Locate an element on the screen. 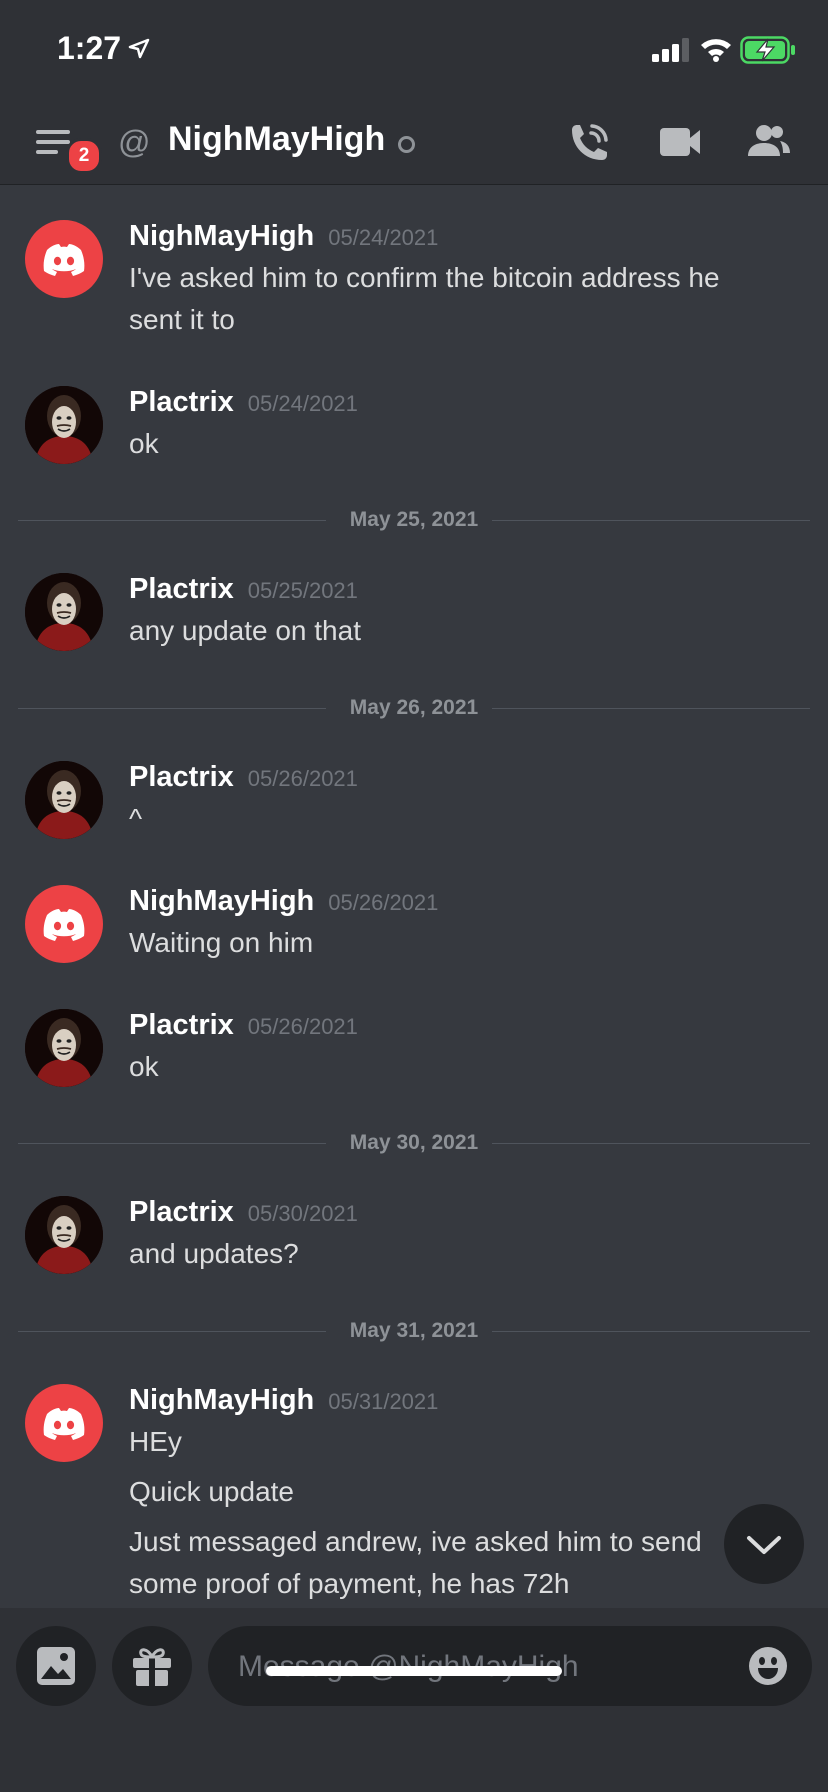  gift-button is located at coordinates (152, 1666).